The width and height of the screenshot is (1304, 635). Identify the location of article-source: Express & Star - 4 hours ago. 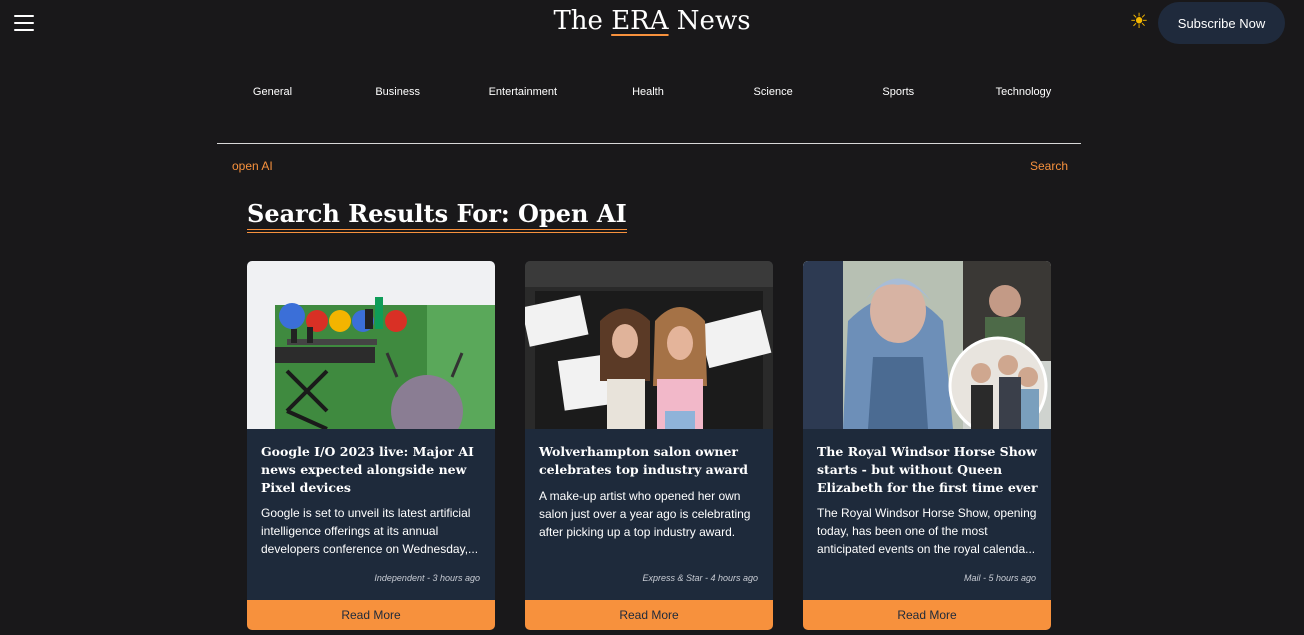
(700, 578).